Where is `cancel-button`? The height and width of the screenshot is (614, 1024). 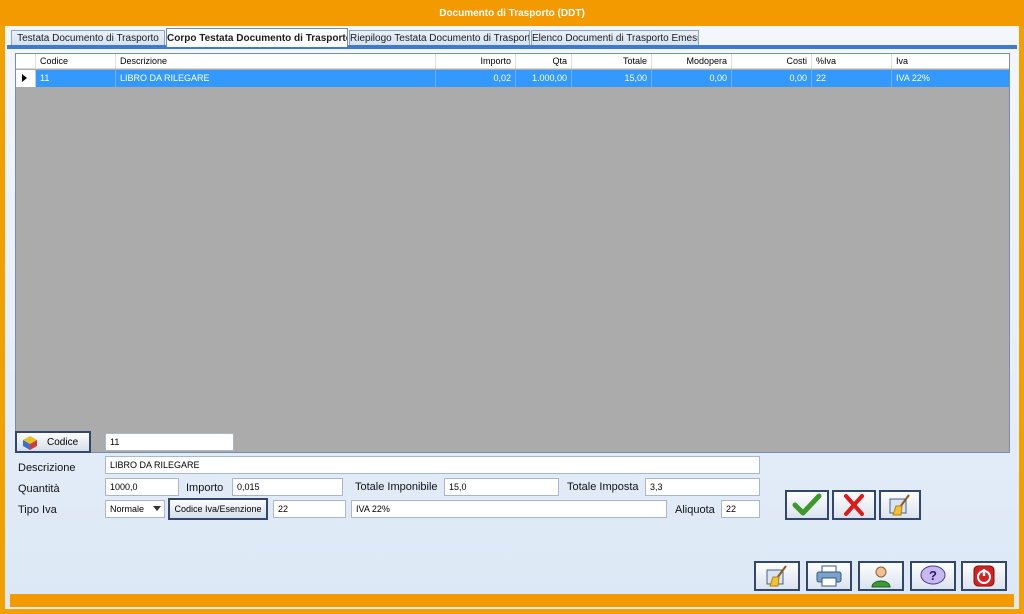 cancel-button is located at coordinates (854, 505).